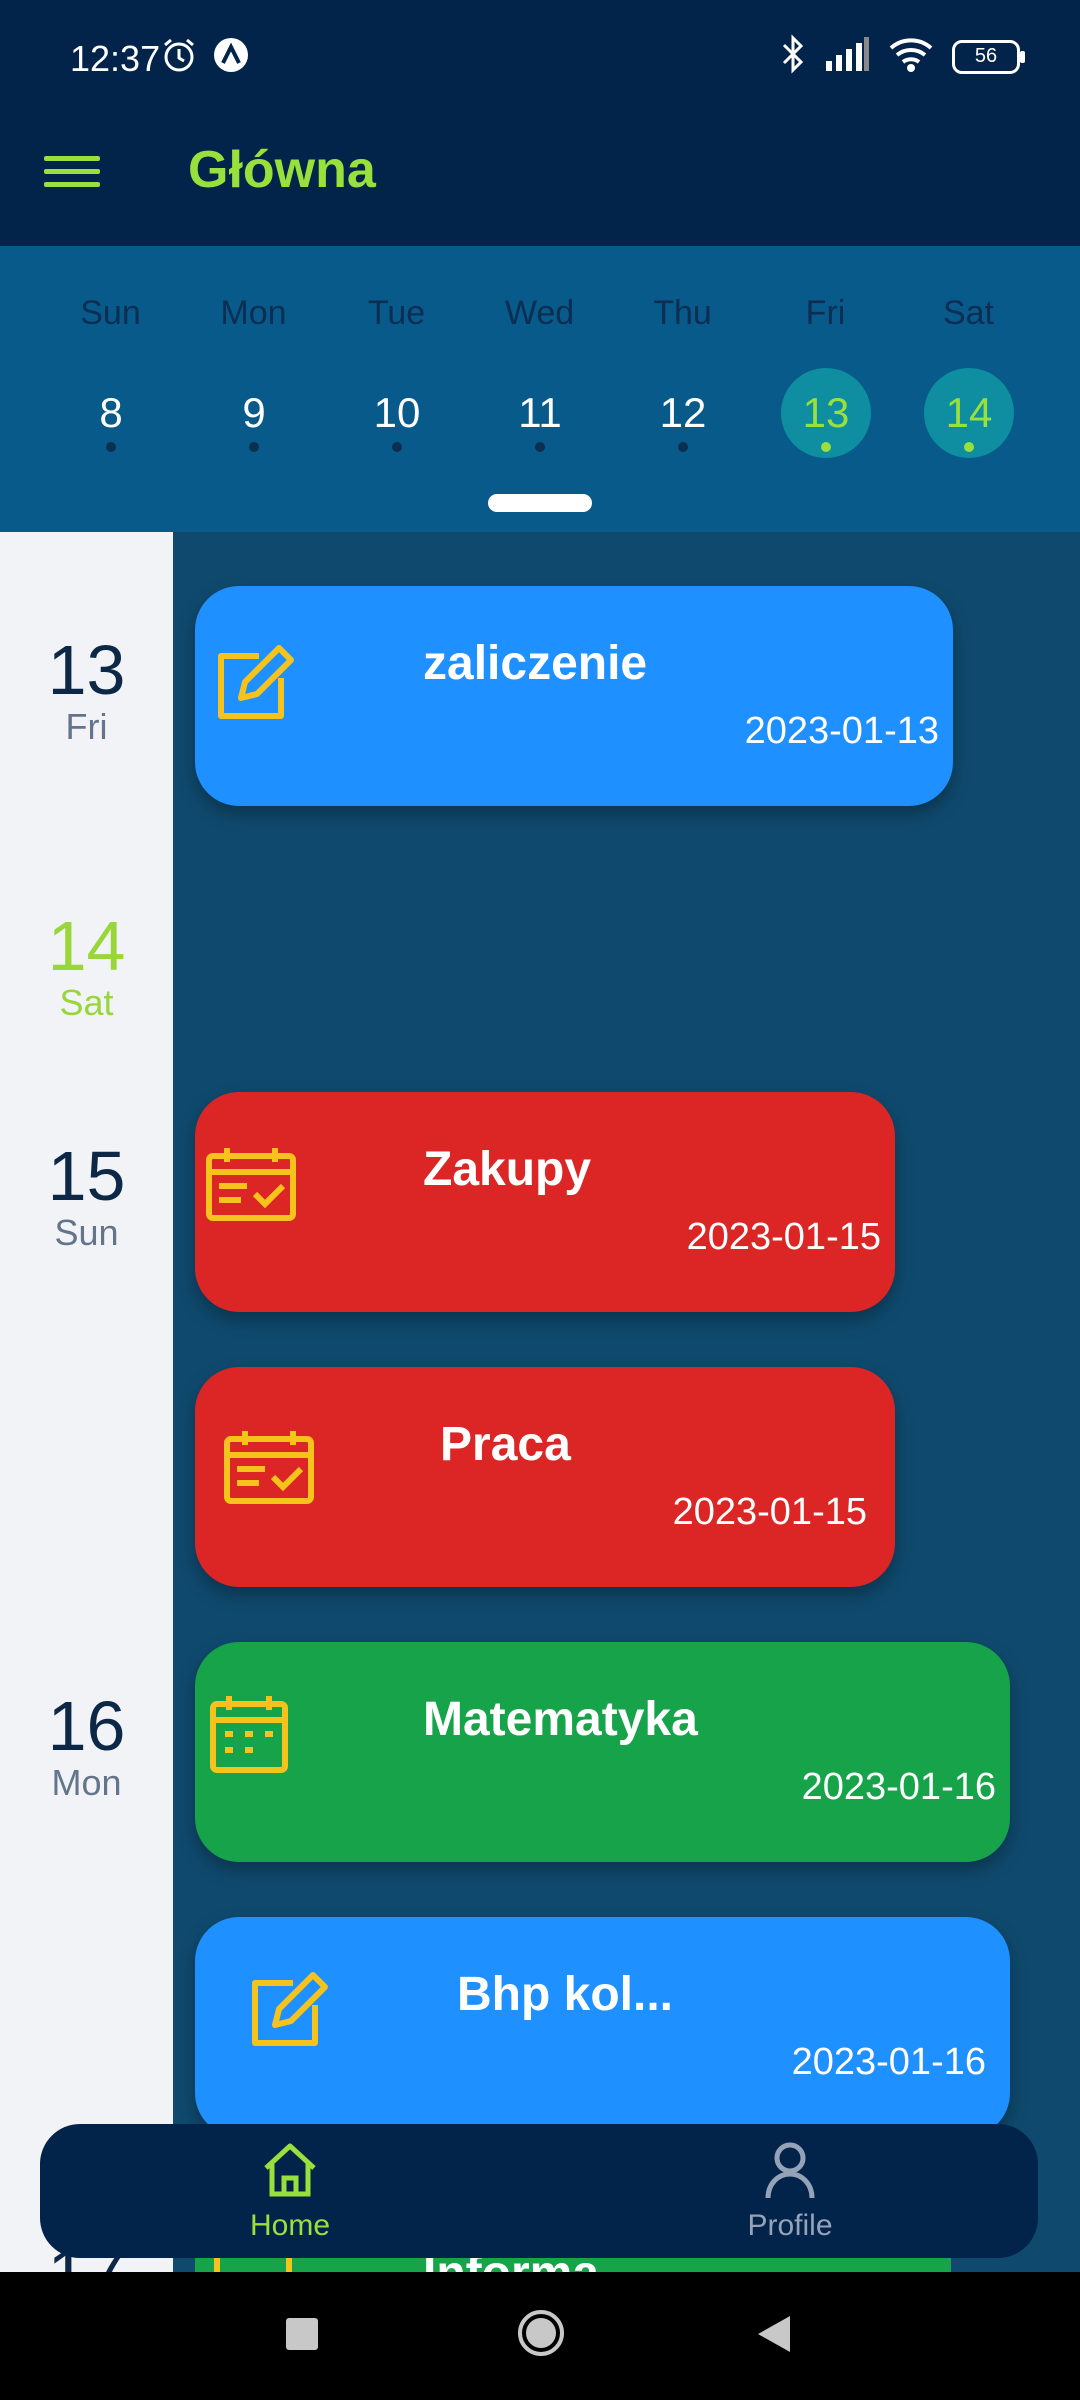  What do you see at coordinates (302, 2334) in the screenshot?
I see `recents-button` at bounding box center [302, 2334].